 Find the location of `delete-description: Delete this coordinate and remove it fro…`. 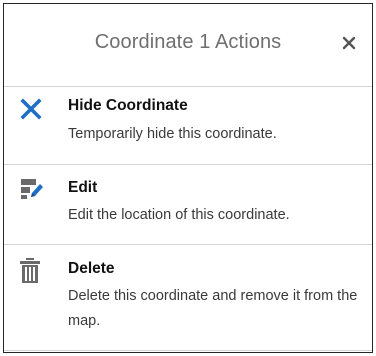

delete-description: Delete this coordinate and remove it fro… is located at coordinates (213, 308).